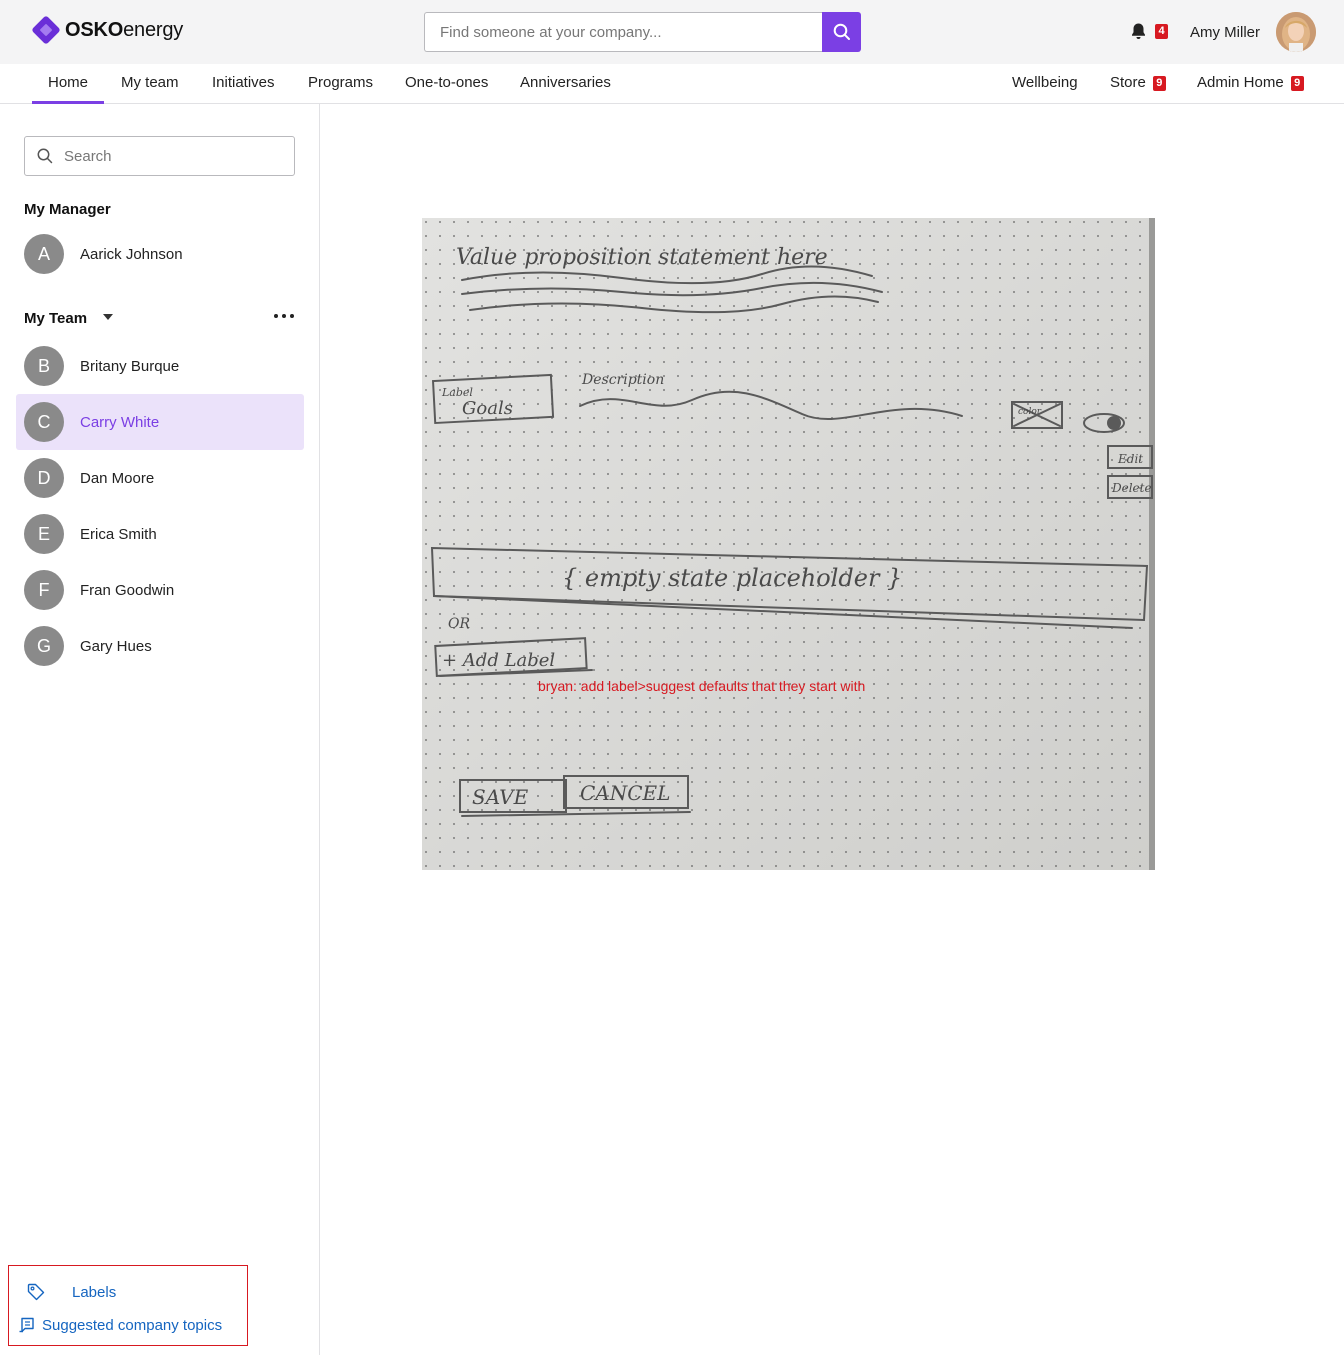 The width and height of the screenshot is (1344, 1355). I want to click on sidebar-search-input, so click(174, 156).